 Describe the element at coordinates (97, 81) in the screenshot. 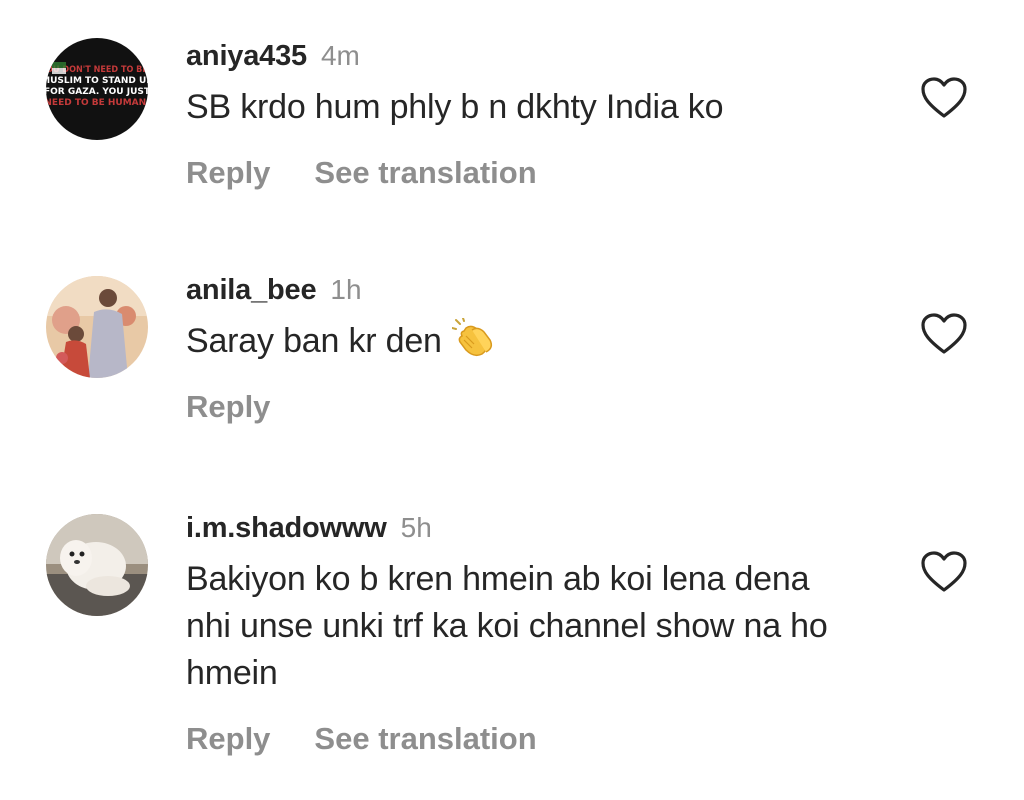

I see `avatar-text-line-2: MUSLIM TO STAND UP` at that location.